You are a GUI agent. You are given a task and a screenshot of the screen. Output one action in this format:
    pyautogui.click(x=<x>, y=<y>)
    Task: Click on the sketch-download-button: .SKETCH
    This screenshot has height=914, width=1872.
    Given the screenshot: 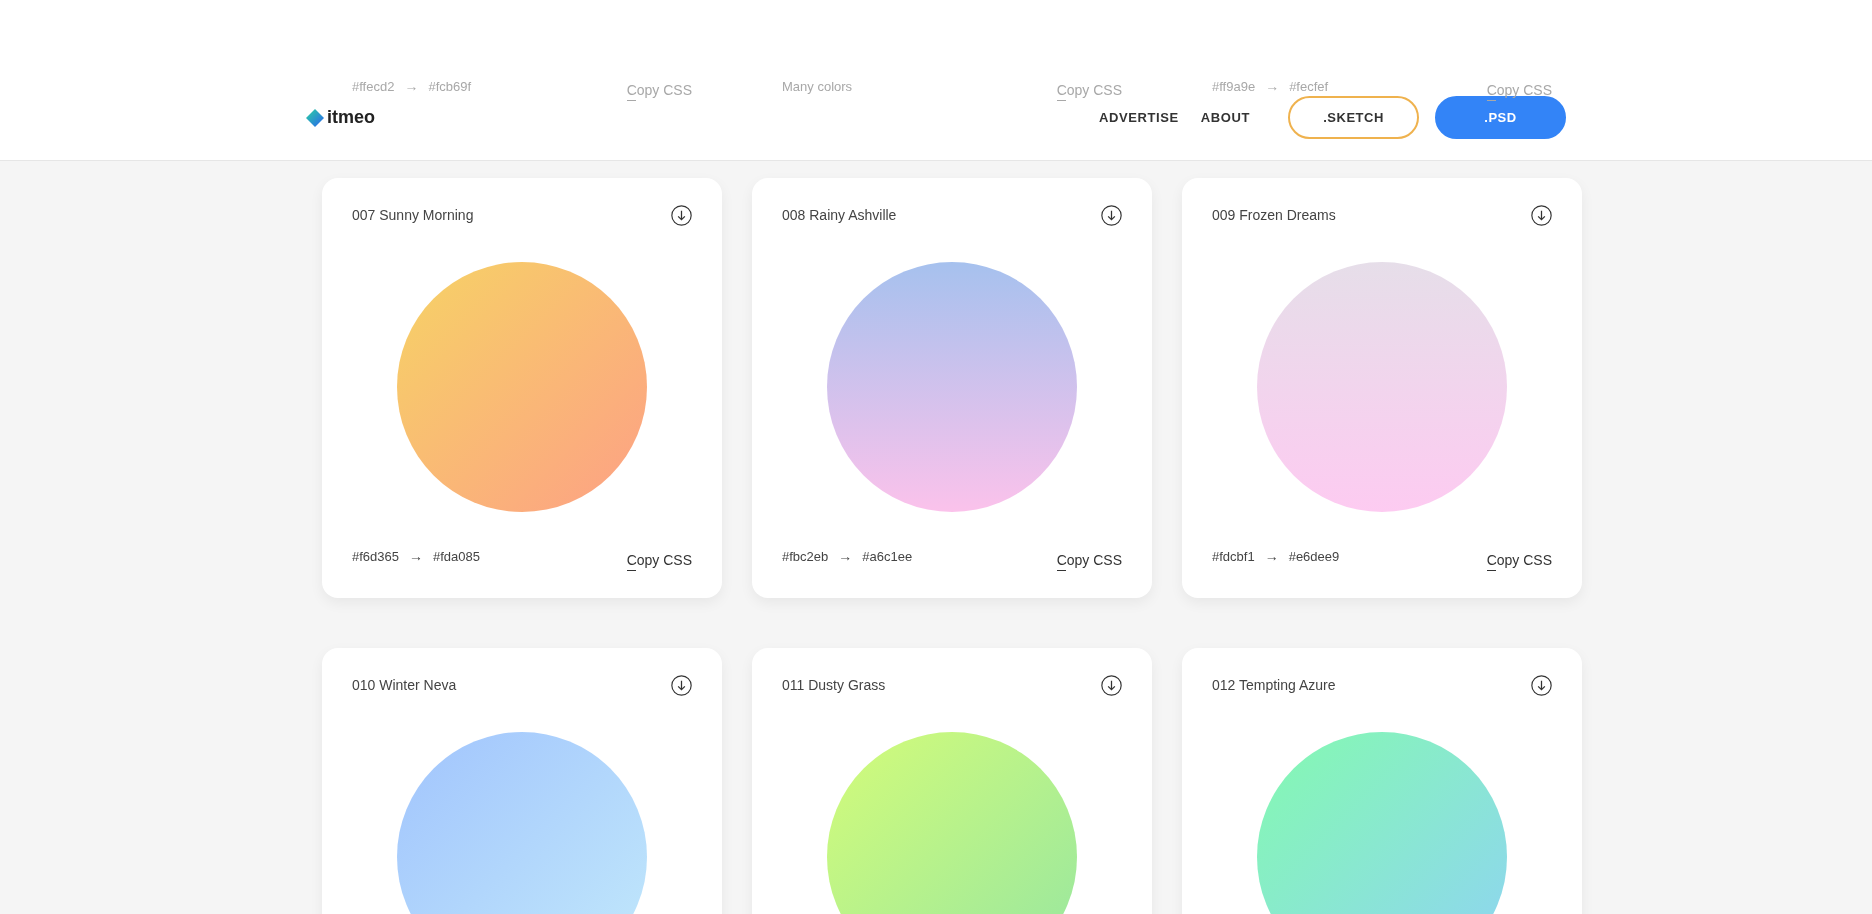 What is the action you would take?
    pyautogui.click(x=1353, y=117)
    